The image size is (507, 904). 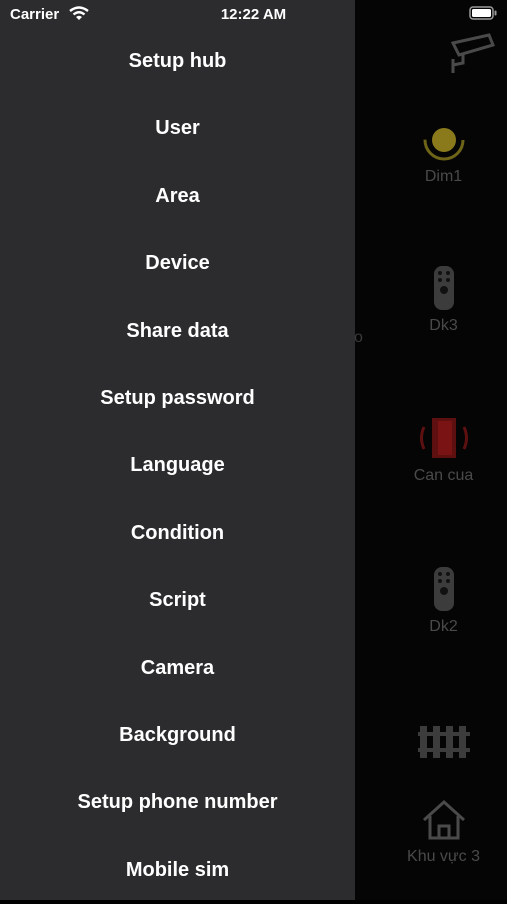 I want to click on menu-item-area: Area, so click(x=177, y=196).